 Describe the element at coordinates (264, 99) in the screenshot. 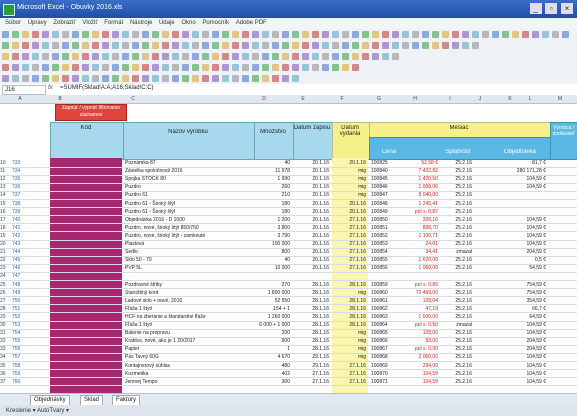

I see `column-letter: D` at that location.